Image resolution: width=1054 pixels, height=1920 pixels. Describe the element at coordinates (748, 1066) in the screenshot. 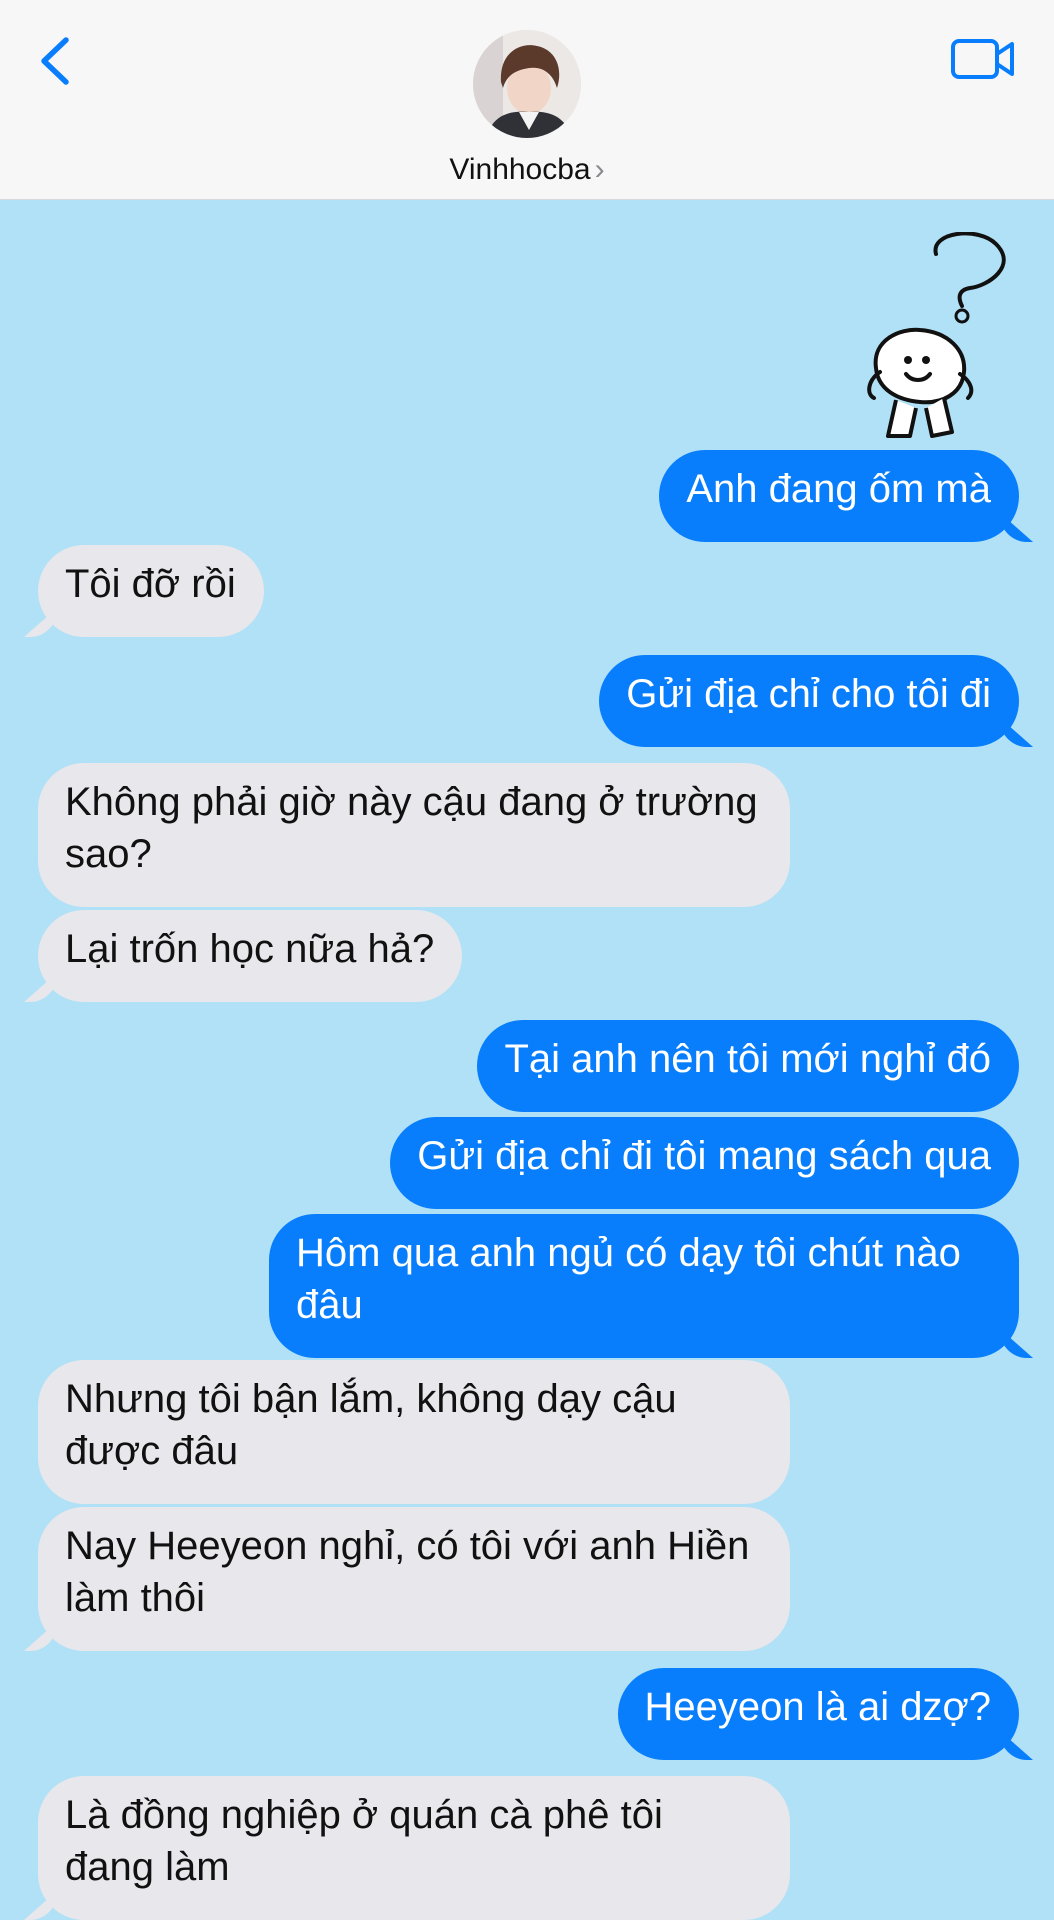

I see `sent-message-bubble: Tại anh nên tôi mới nghỉ đó` at that location.